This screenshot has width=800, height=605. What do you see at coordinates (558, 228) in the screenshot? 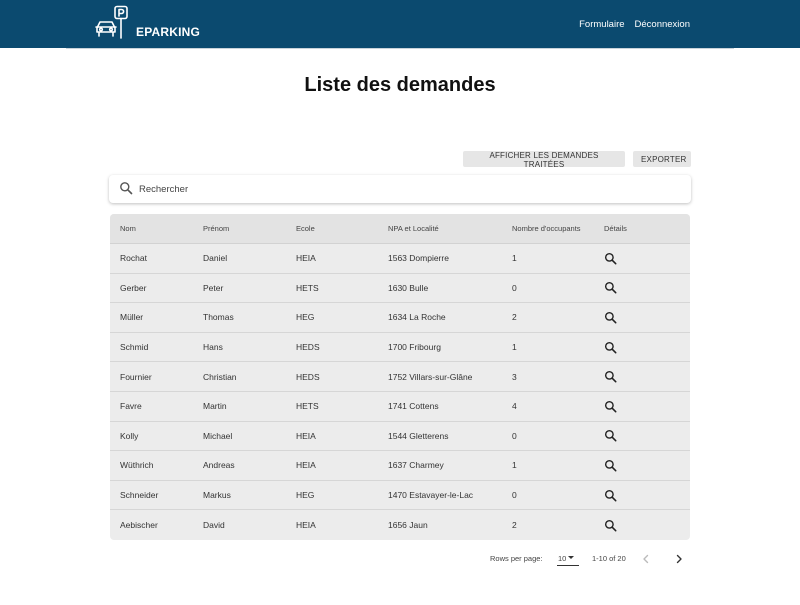
I see `column-header-occupants: Nombre d'occupants` at bounding box center [558, 228].